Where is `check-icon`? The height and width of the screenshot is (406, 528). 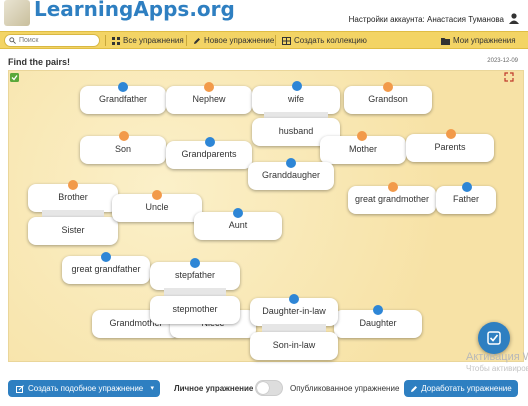 check-icon is located at coordinates (494, 338).